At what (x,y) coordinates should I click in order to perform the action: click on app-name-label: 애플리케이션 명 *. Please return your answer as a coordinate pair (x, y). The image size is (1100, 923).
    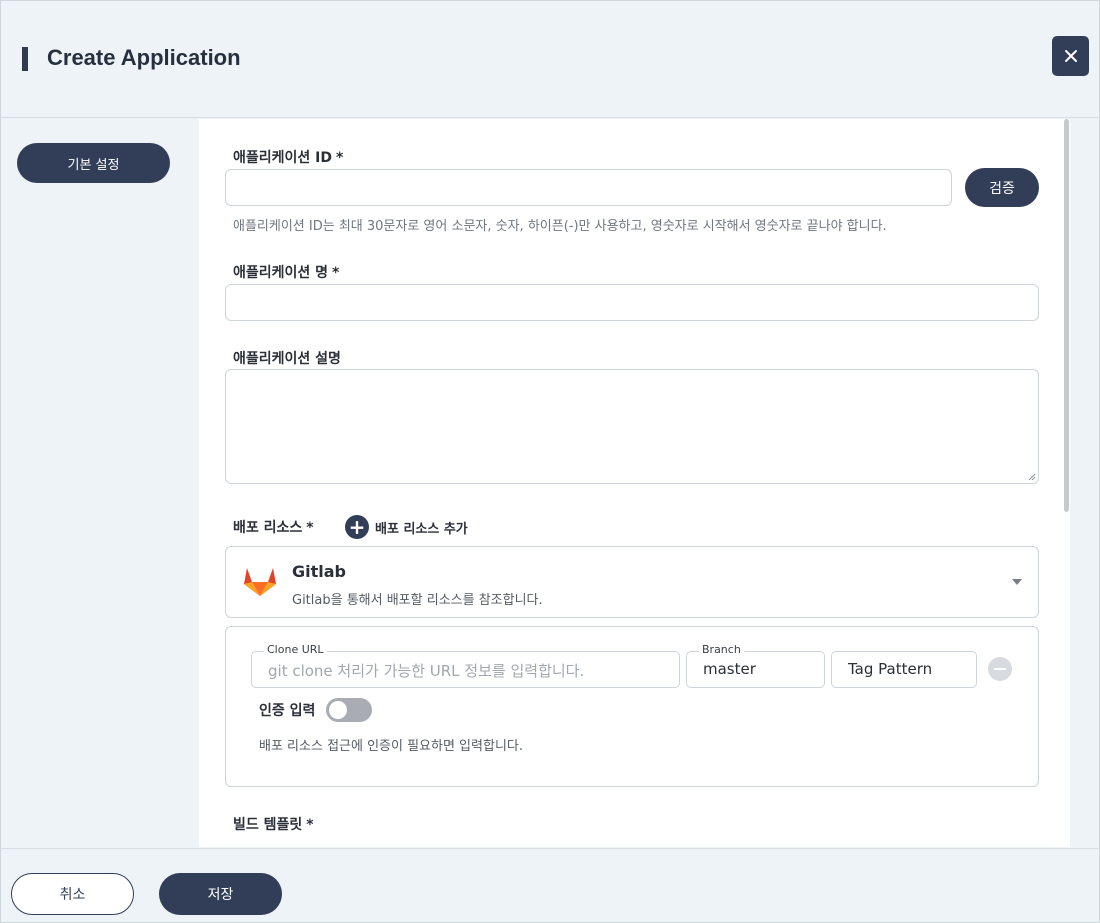
    Looking at the image, I should click on (286, 272).